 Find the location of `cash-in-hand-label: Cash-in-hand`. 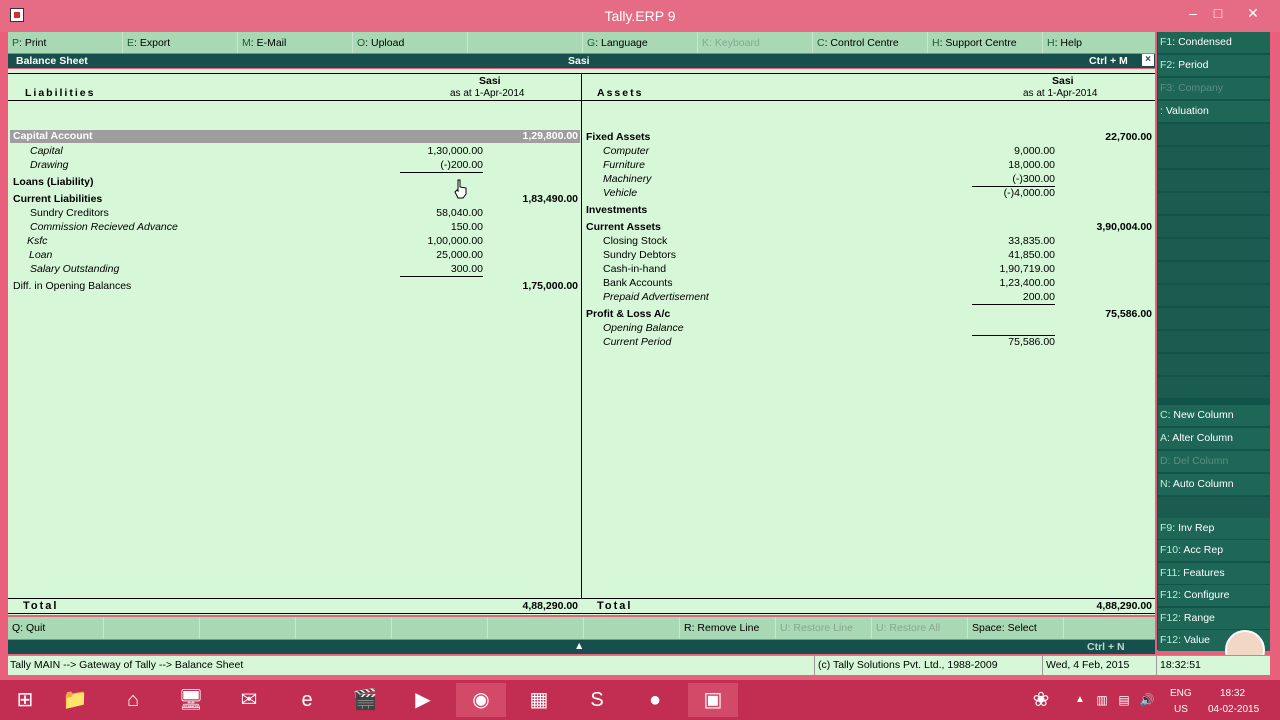

cash-in-hand-label: Cash-in-hand is located at coordinates (634, 269).